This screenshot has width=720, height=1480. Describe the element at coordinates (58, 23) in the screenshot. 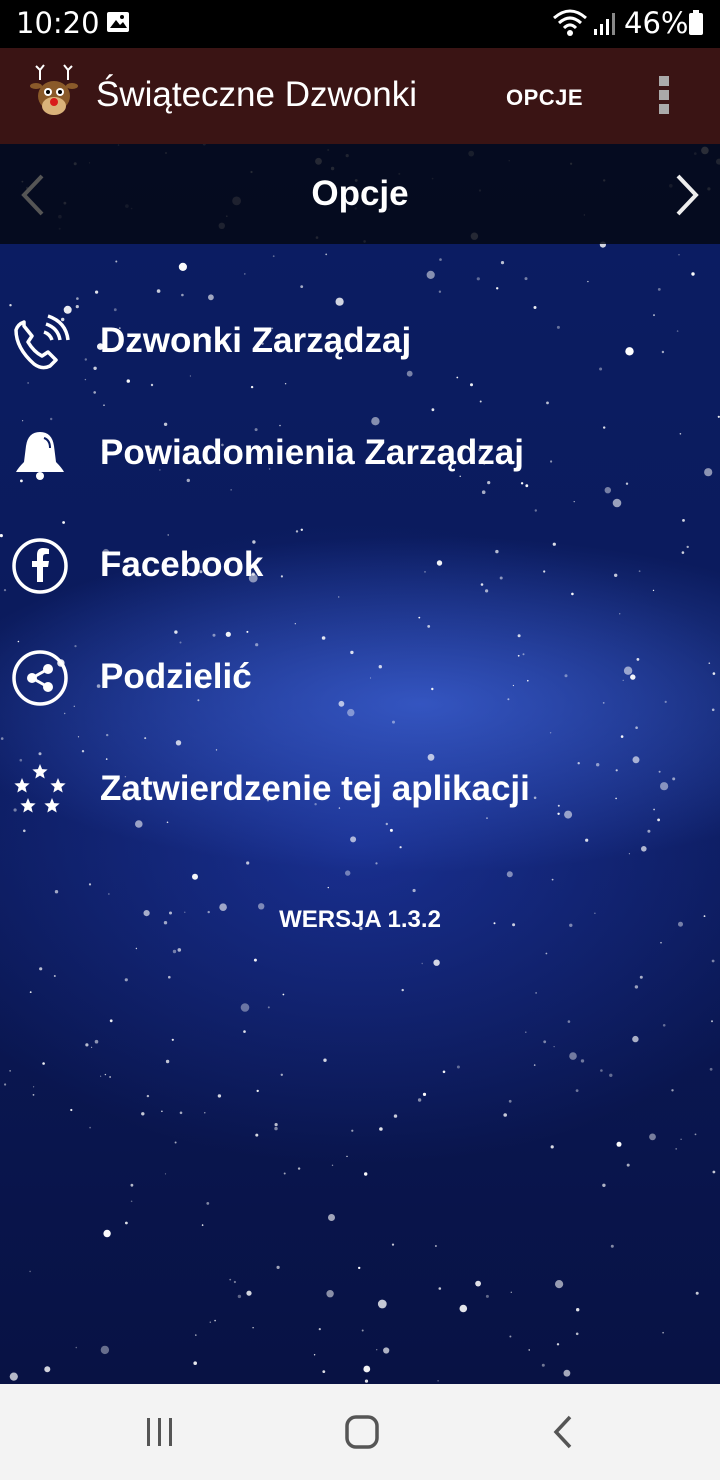

I see `status-time: 10:20` at that location.